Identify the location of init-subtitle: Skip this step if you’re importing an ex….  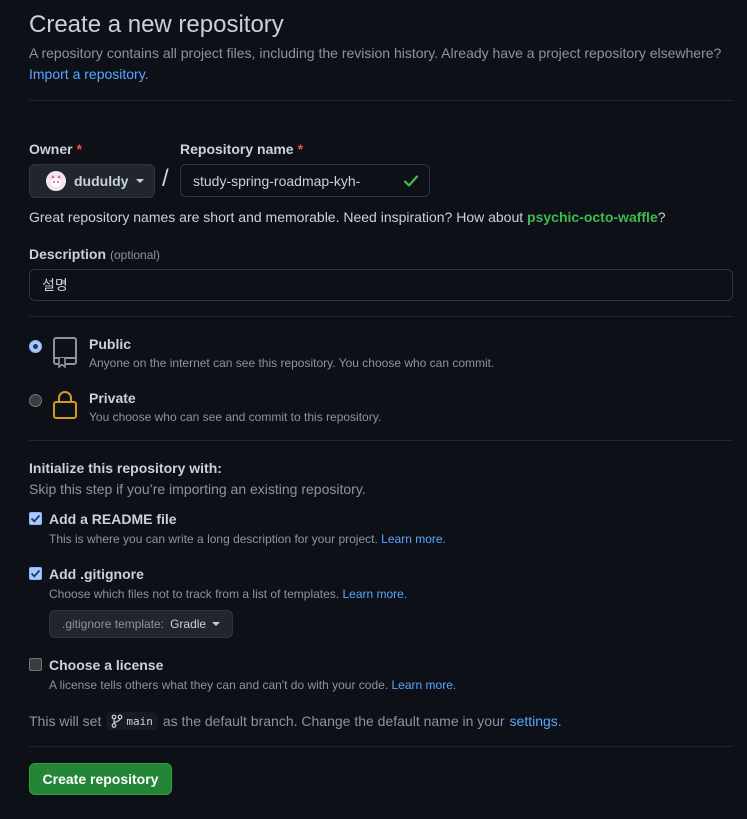
(197, 489).